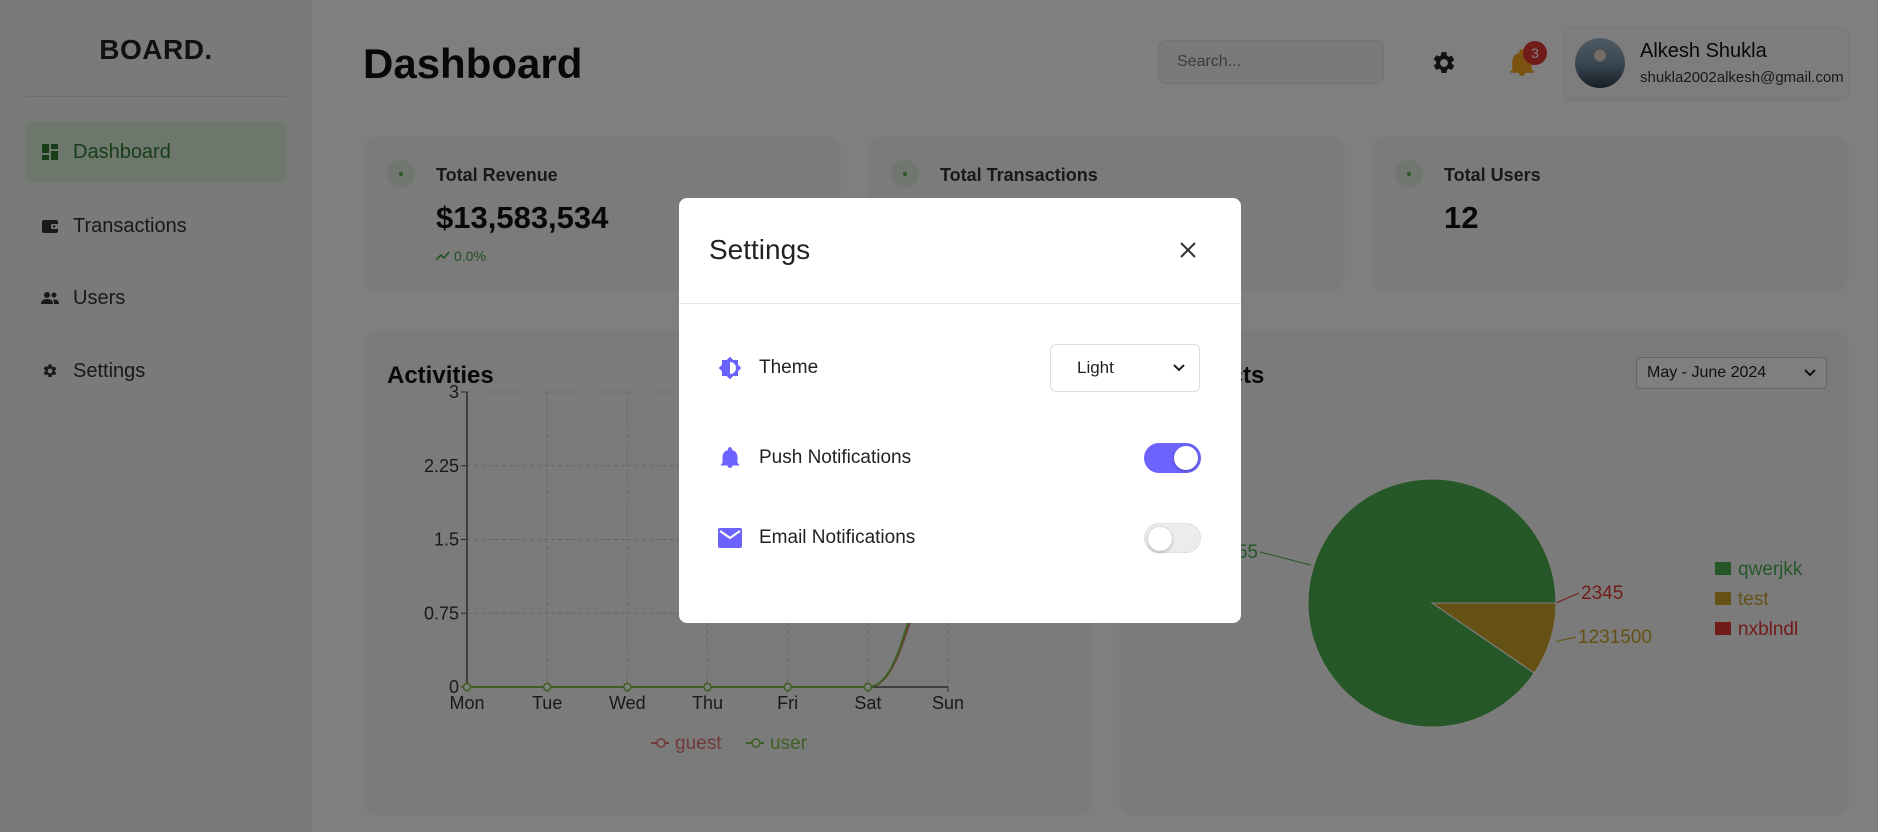 This screenshot has width=1878, height=832. I want to click on modal-title: Settings, so click(760, 249).